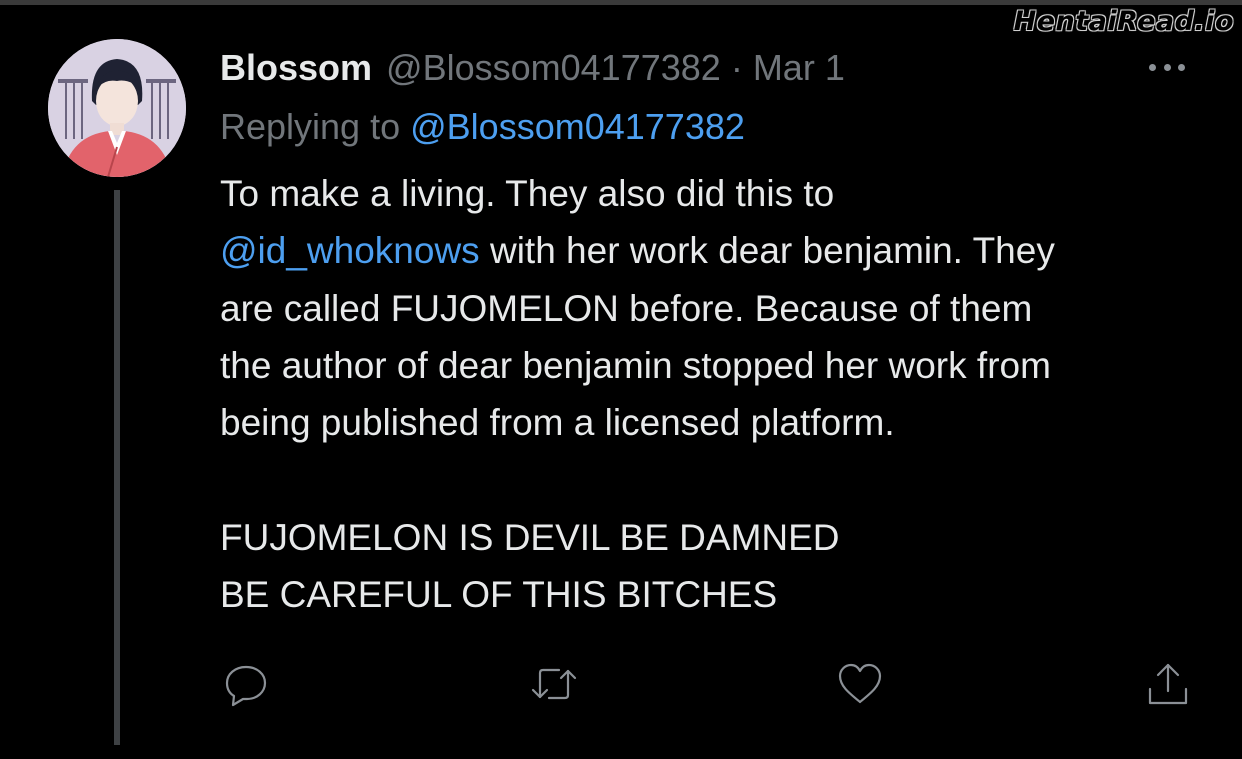 The image size is (1242, 759). I want to click on watermark: HentaiRead.io, so click(1123, 21).